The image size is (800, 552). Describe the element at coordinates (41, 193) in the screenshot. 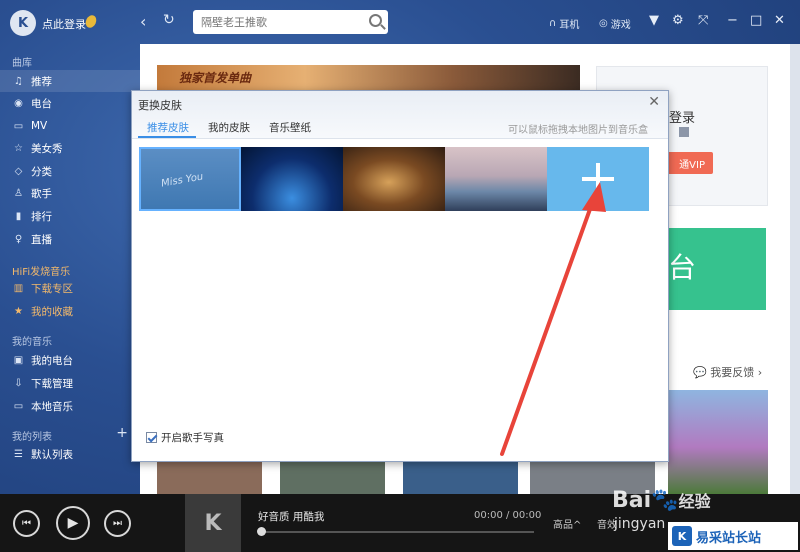

I see `sidebar-item-label: 歌手` at that location.